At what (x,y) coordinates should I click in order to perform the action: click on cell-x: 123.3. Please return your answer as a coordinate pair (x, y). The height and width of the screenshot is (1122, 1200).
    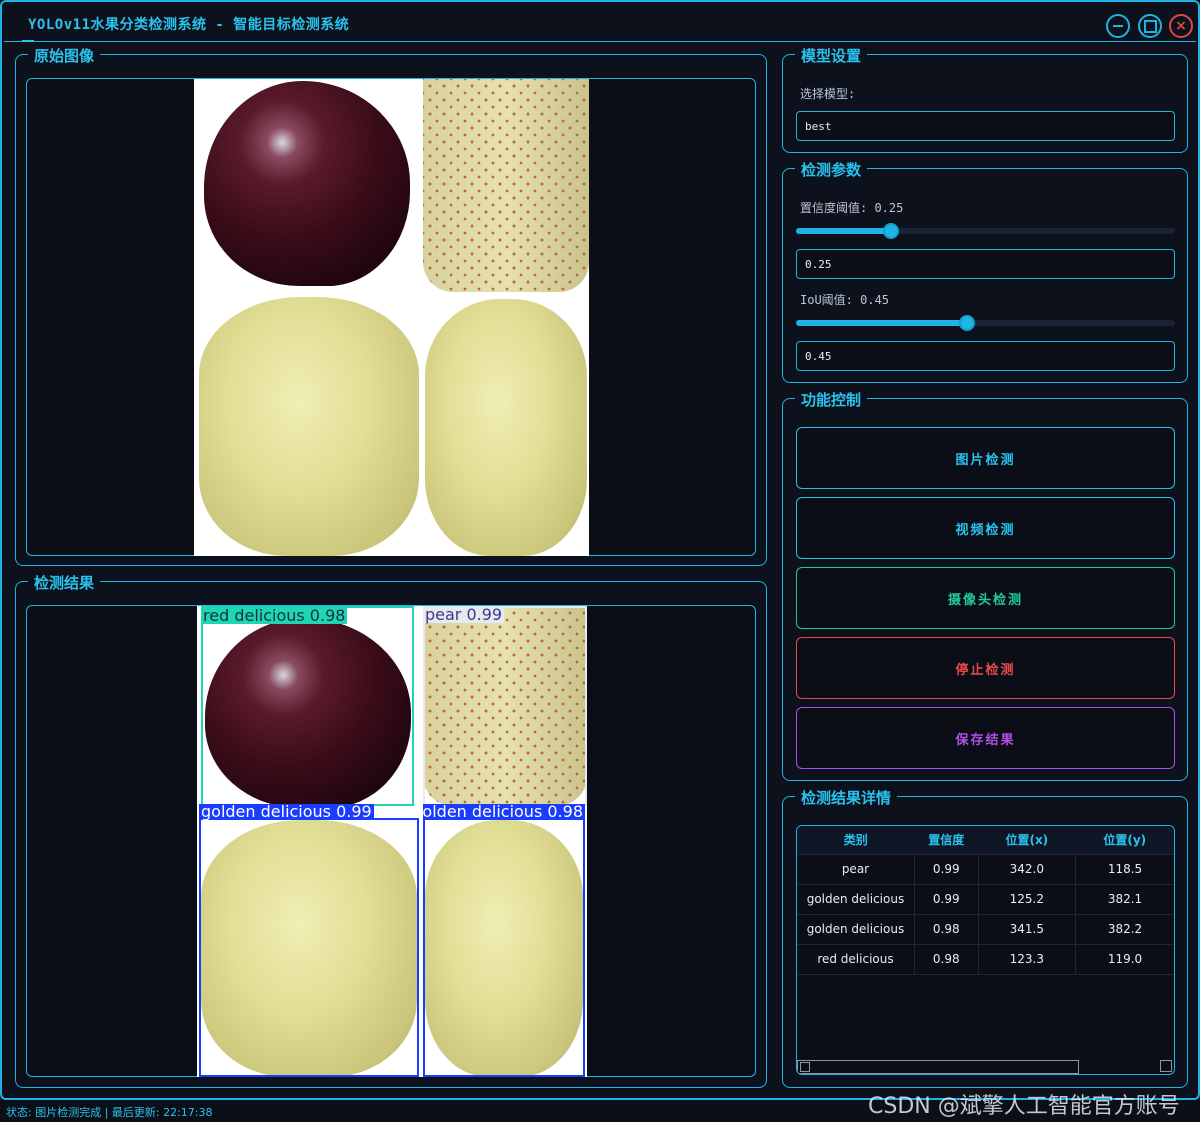
    Looking at the image, I should click on (1027, 959).